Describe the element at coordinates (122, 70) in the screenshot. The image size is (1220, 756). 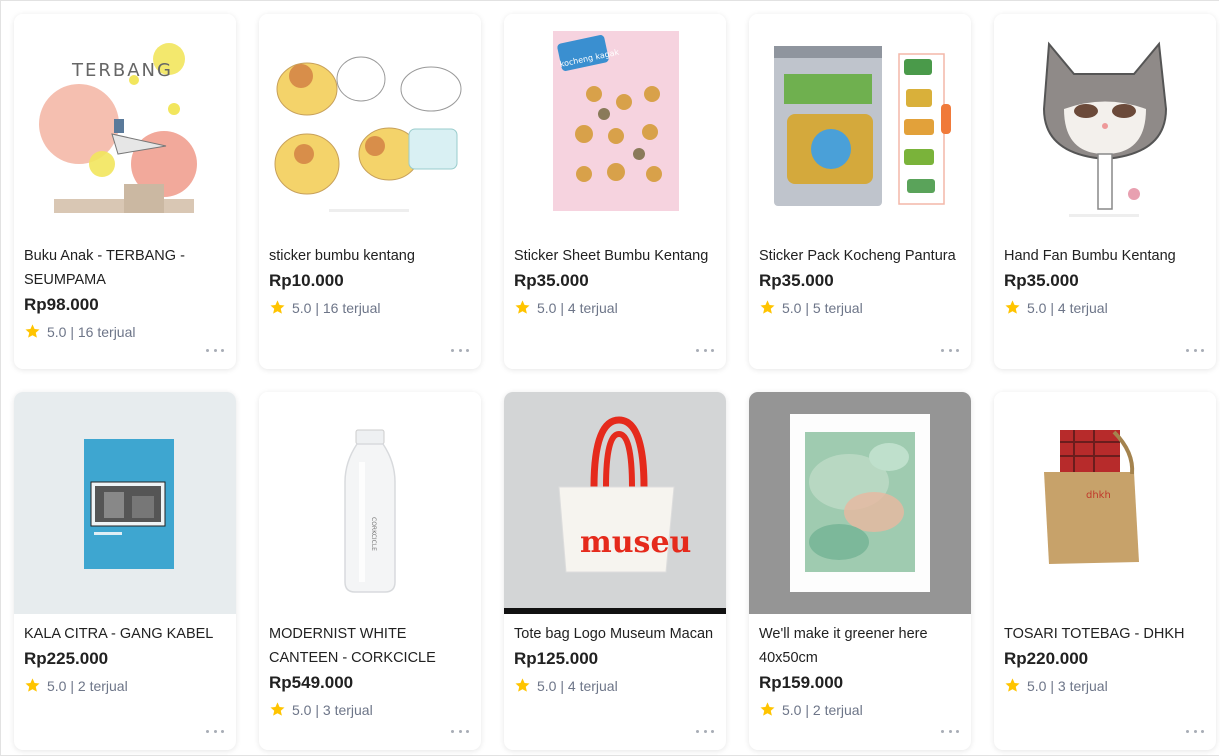
I see `book-title-text: TERBANG` at that location.